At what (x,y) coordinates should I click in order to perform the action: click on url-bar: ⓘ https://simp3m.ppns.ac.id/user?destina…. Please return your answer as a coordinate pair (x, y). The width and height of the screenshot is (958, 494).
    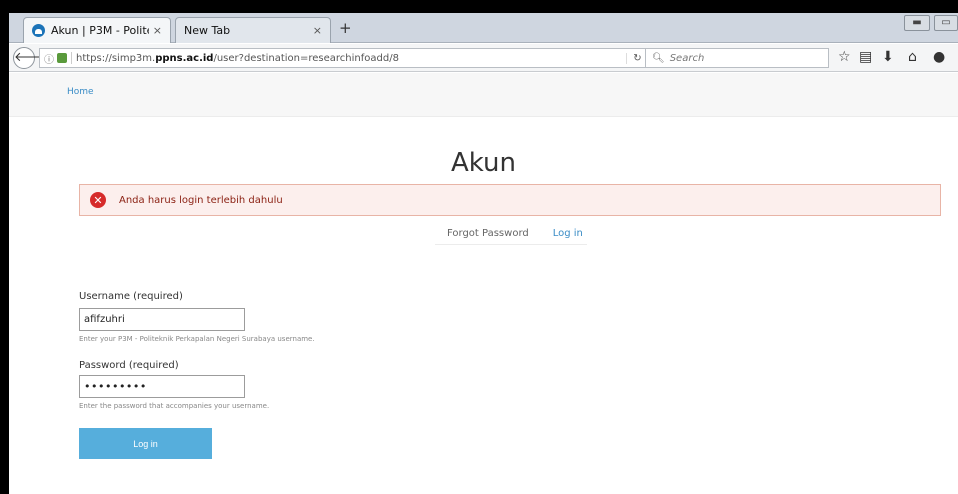
    Looking at the image, I should click on (344, 58).